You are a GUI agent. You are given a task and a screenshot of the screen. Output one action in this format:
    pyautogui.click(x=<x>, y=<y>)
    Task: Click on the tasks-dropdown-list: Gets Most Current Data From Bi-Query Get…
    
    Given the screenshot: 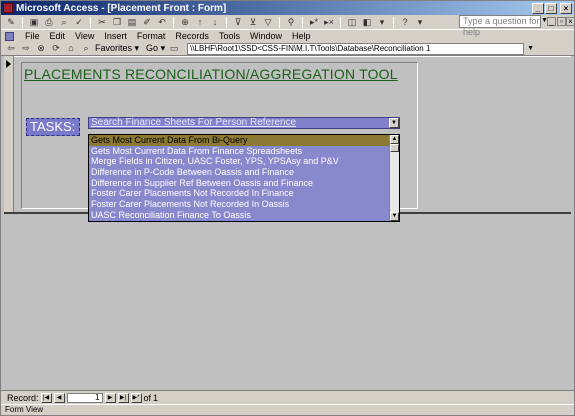 What is the action you would take?
    pyautogui.click(x=244, y=178)
    